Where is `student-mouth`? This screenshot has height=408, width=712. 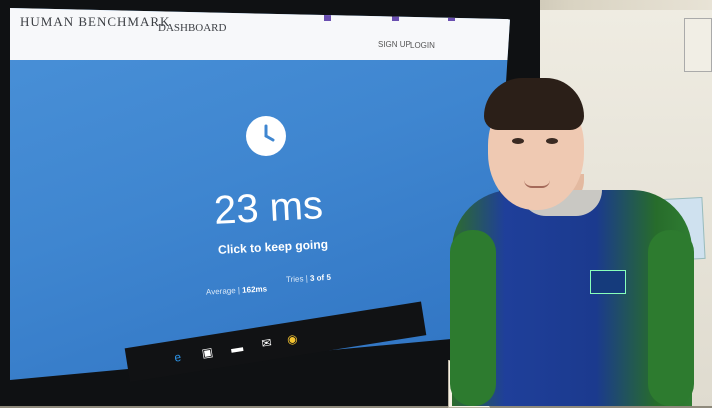 student-mouth is located at coordinates (537, 184).